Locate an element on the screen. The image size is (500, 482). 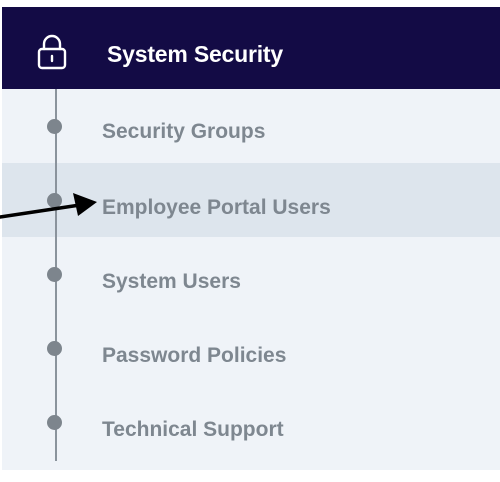
sidebar-item-label: System Users is located at coordinates (171, 281).